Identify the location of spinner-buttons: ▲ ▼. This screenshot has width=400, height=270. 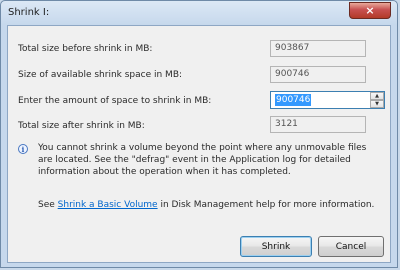
(377, 100).